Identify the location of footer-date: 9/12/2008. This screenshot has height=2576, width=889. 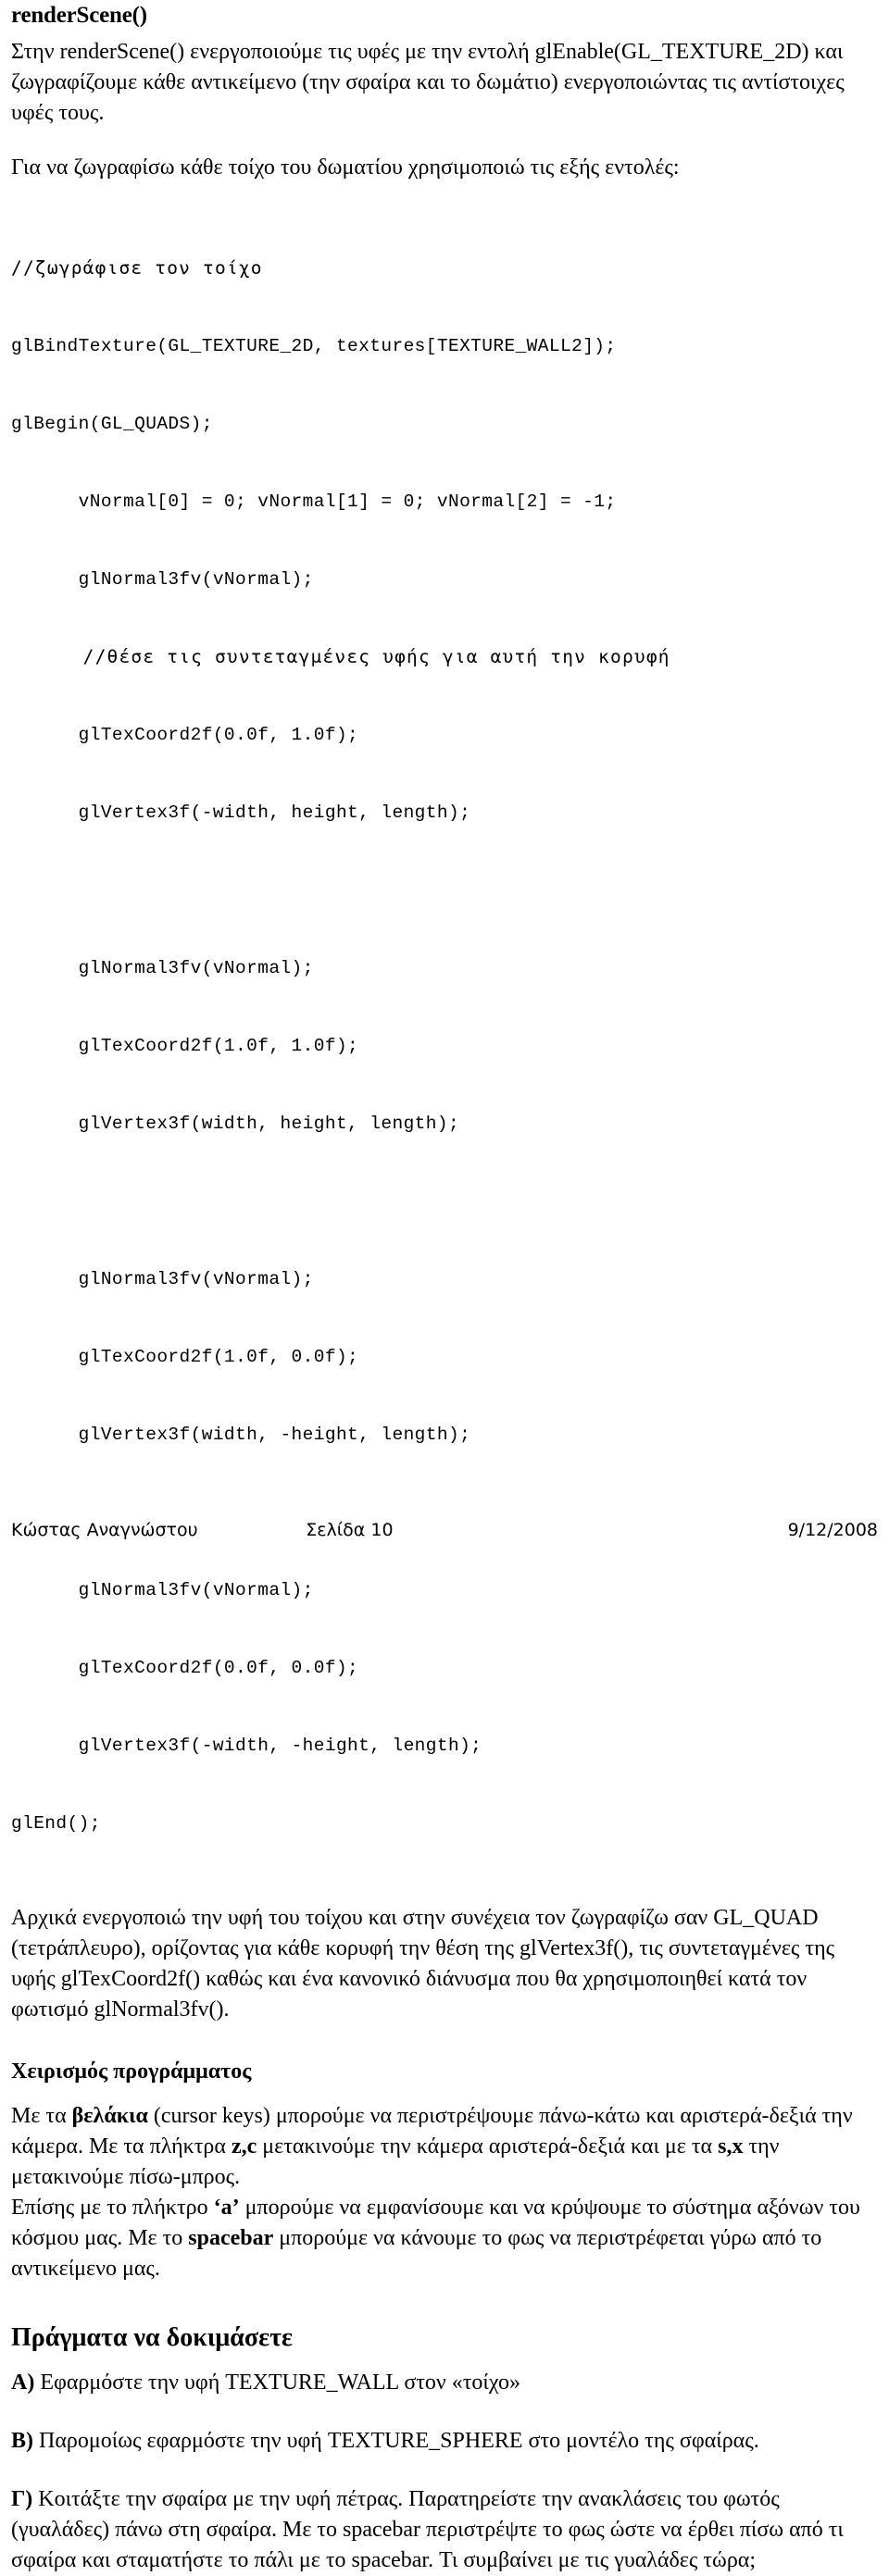
(832, 1530).